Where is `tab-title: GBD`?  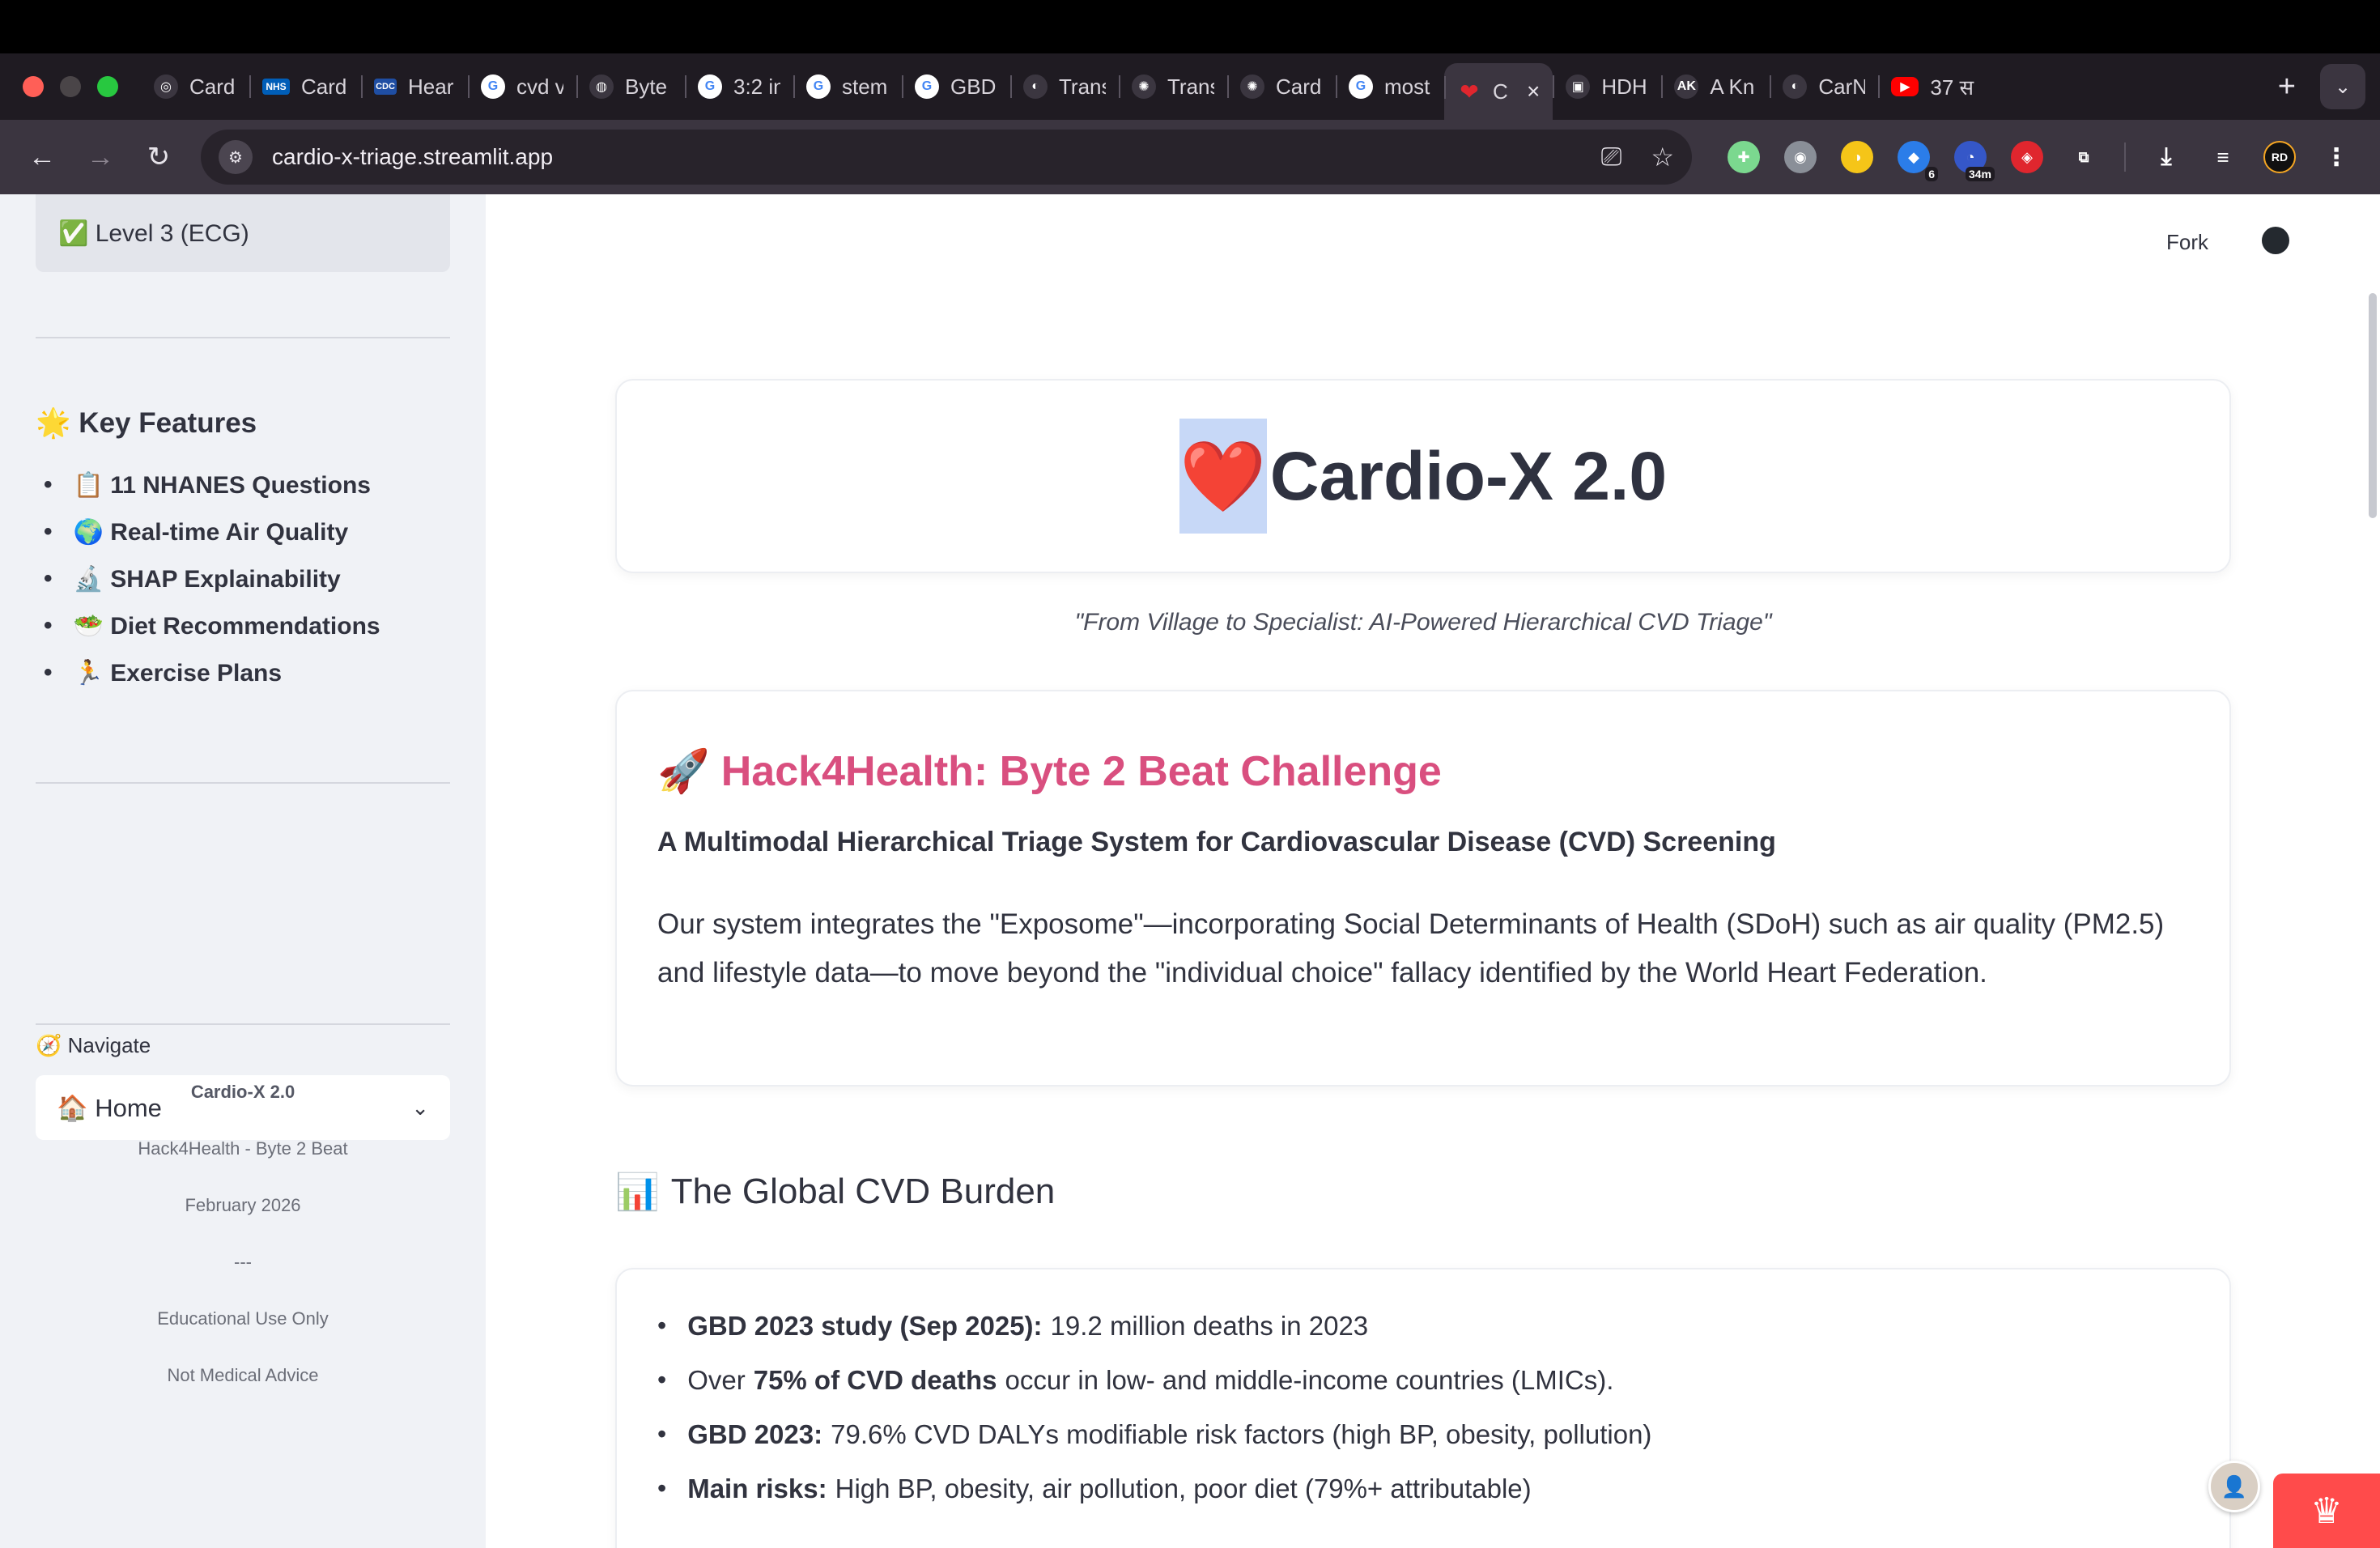
tab-title: GBD is located at coordinates (973, 87).